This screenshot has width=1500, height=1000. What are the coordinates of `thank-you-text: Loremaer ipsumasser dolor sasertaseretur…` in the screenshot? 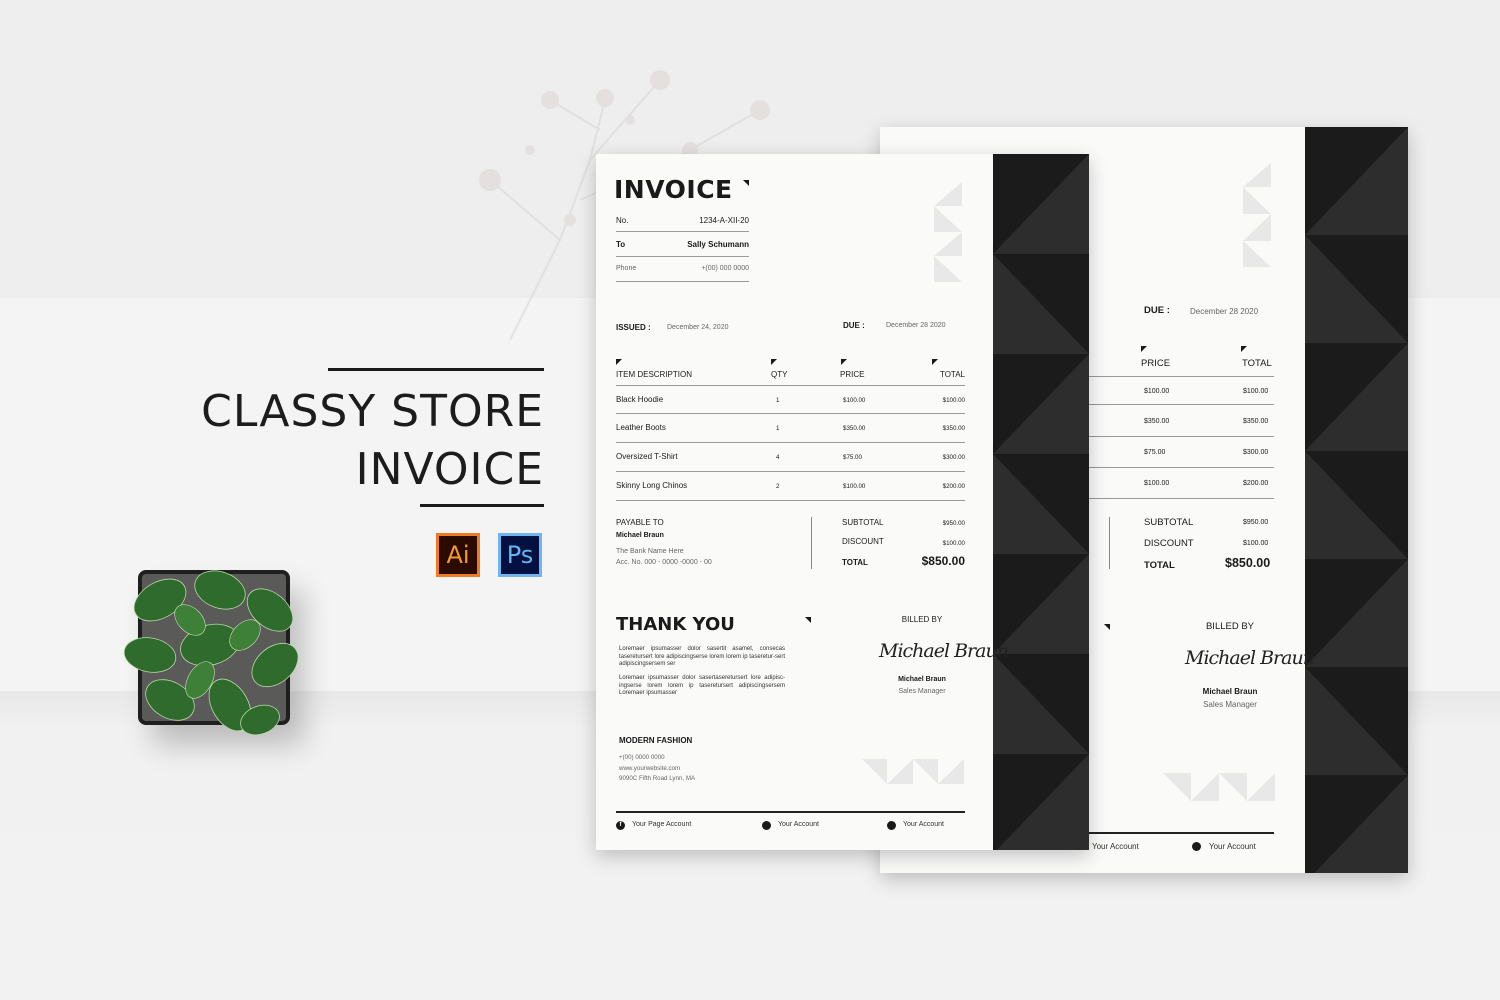 It's located at (702, 685).